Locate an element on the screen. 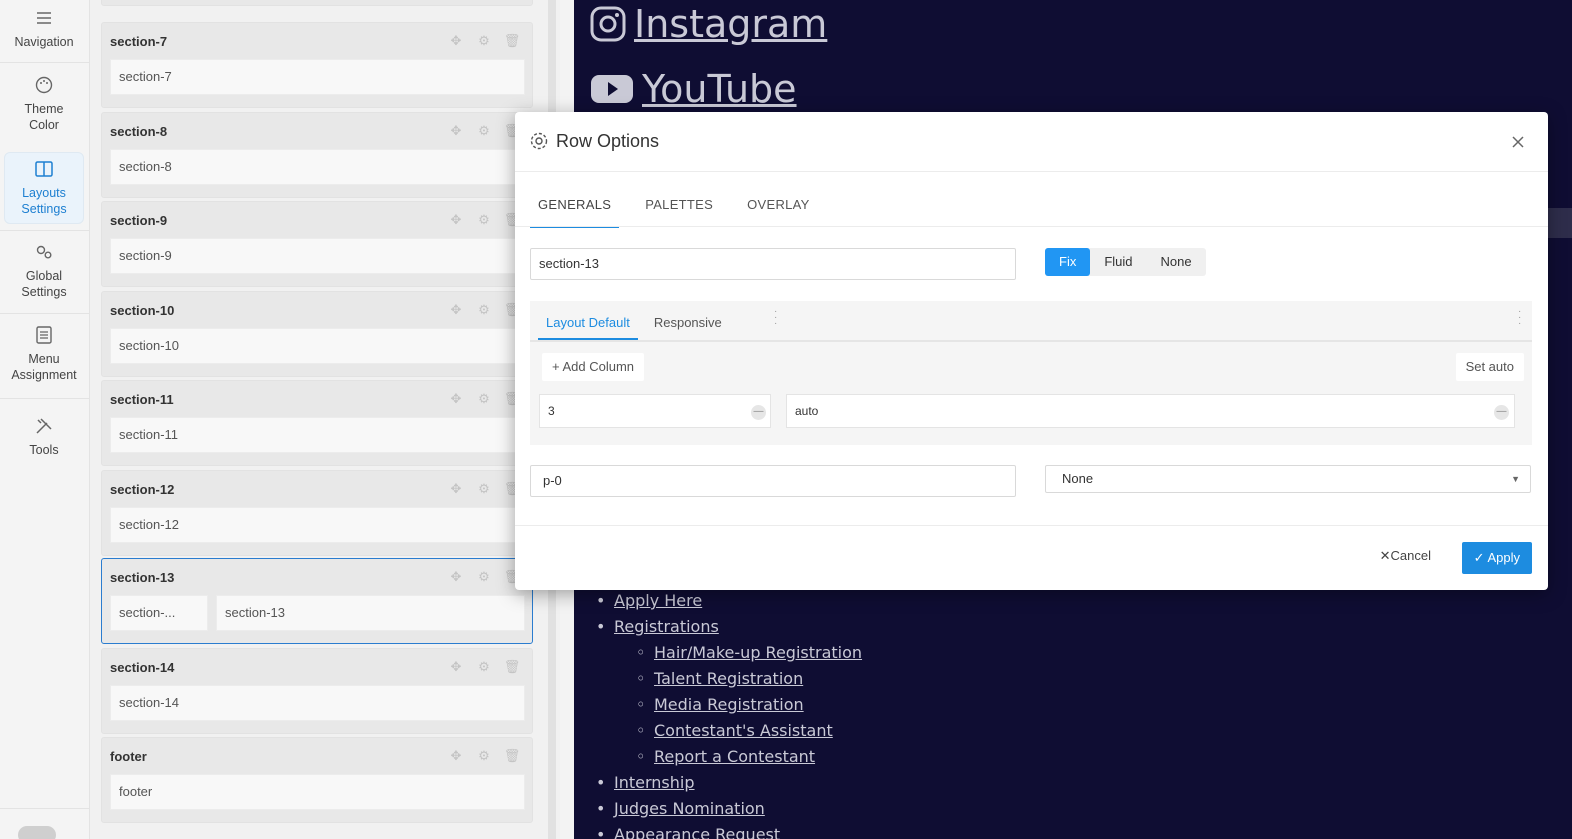  close-icon is located at coordinates (1518, 142).